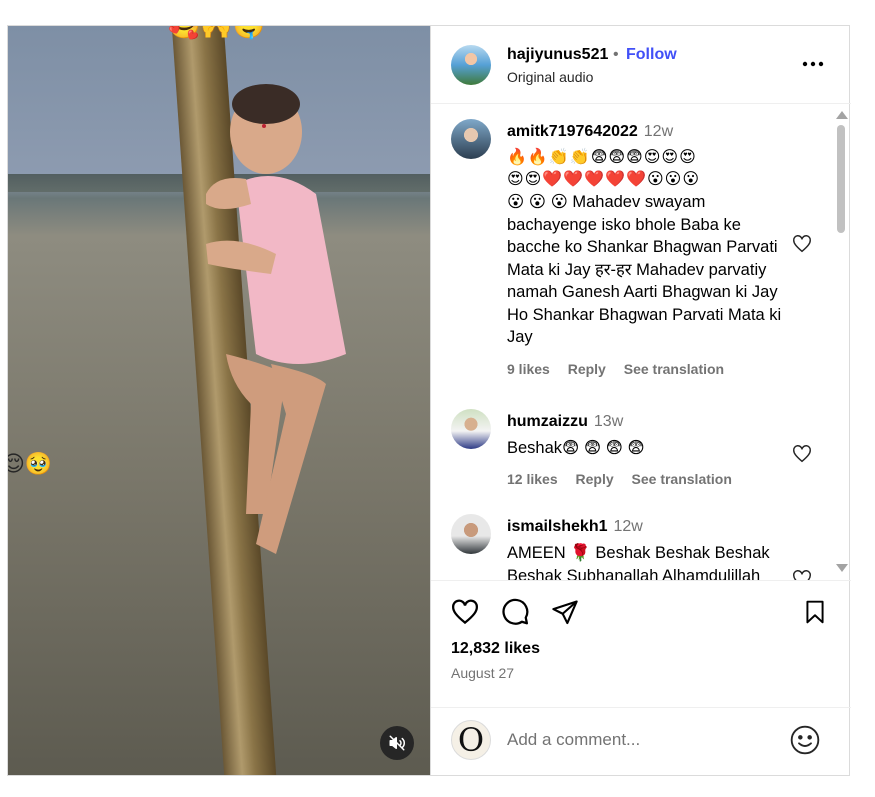  What do you see at coordinates (841, 179) in the screenshot?
I see `scrollbar-thumb` at bounding box center [841, 179].